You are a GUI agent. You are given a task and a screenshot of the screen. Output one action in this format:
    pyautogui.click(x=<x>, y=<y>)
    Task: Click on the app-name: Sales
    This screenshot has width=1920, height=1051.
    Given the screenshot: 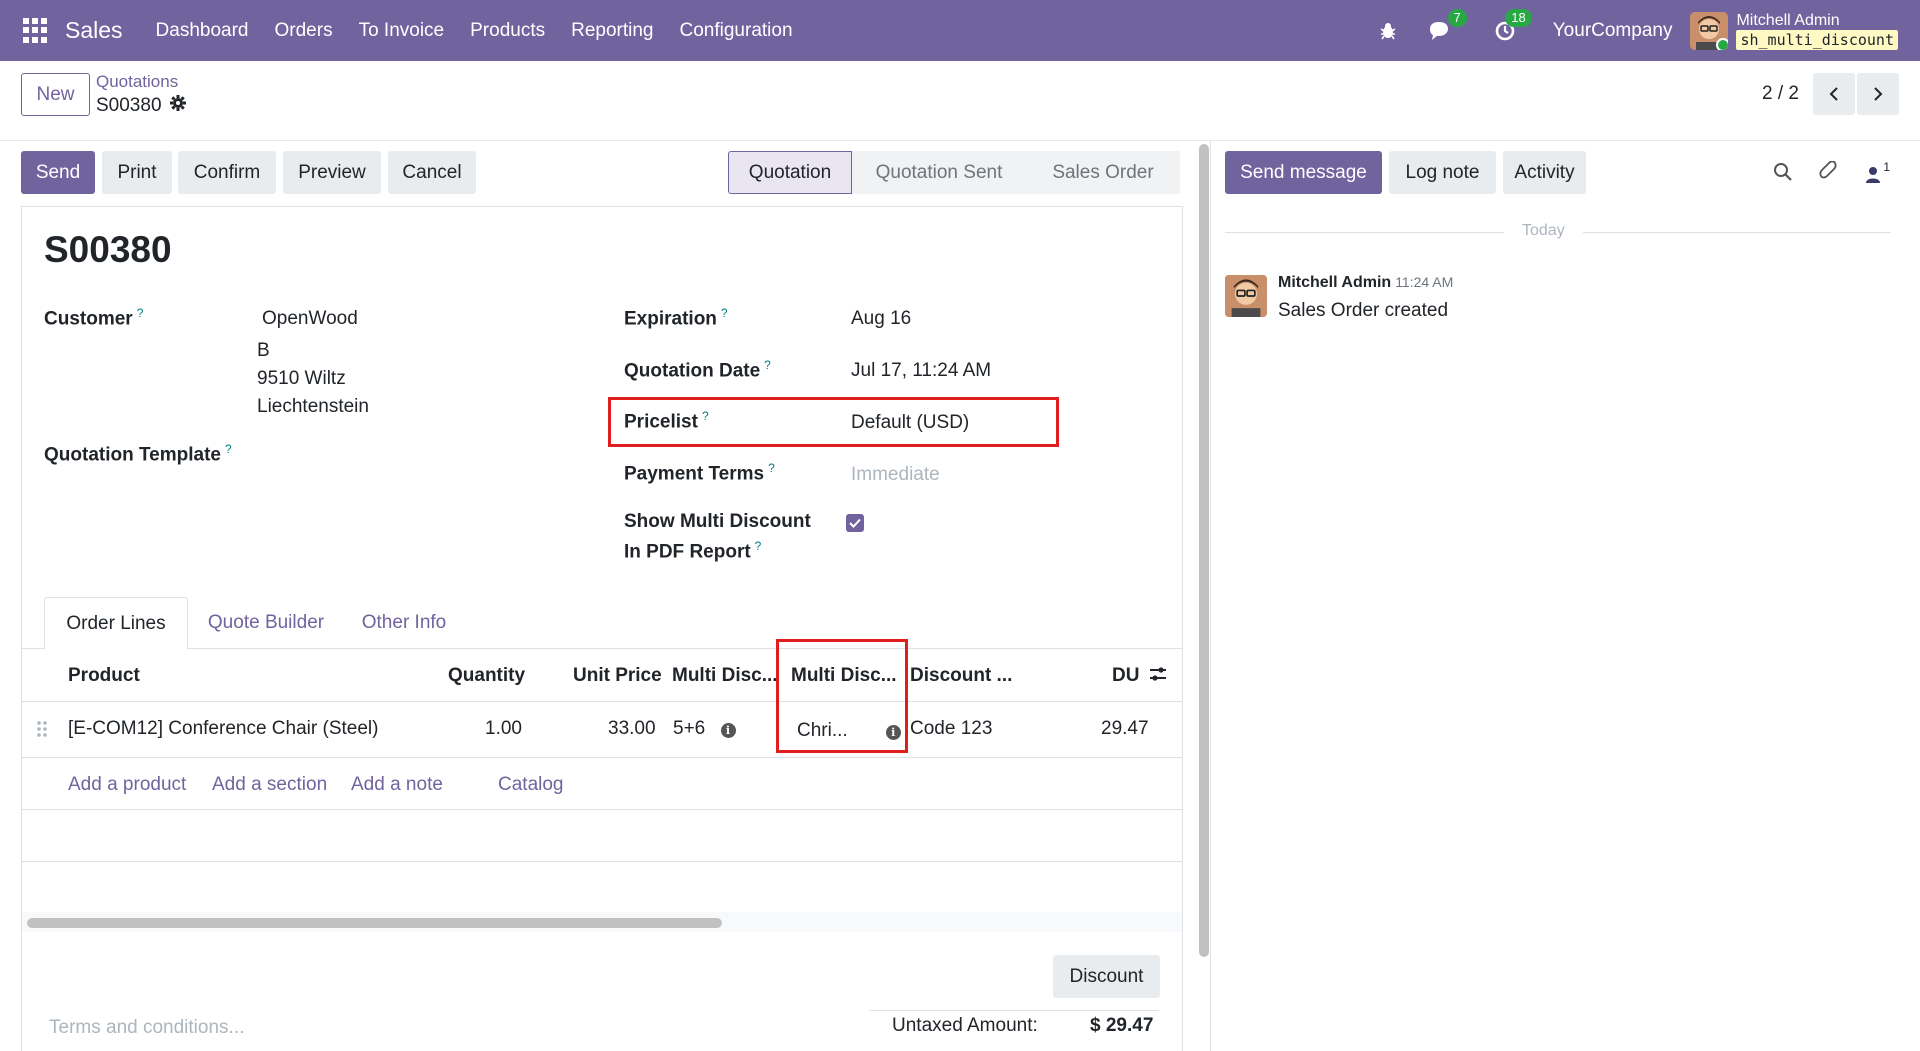 What is the action you would take?
    pyautogui.click(x=94, y=30)
    